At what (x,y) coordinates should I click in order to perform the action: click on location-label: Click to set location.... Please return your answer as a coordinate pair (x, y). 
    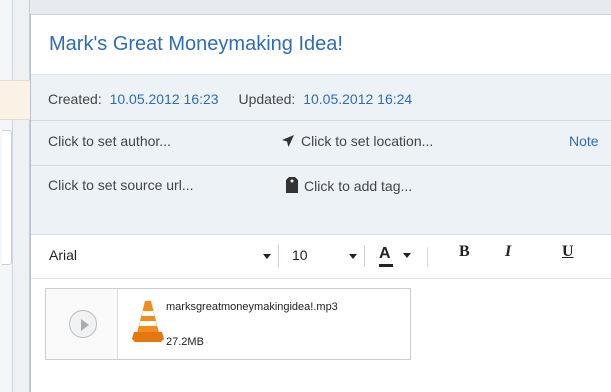
    Looking at the image, I should click on (367, 141).